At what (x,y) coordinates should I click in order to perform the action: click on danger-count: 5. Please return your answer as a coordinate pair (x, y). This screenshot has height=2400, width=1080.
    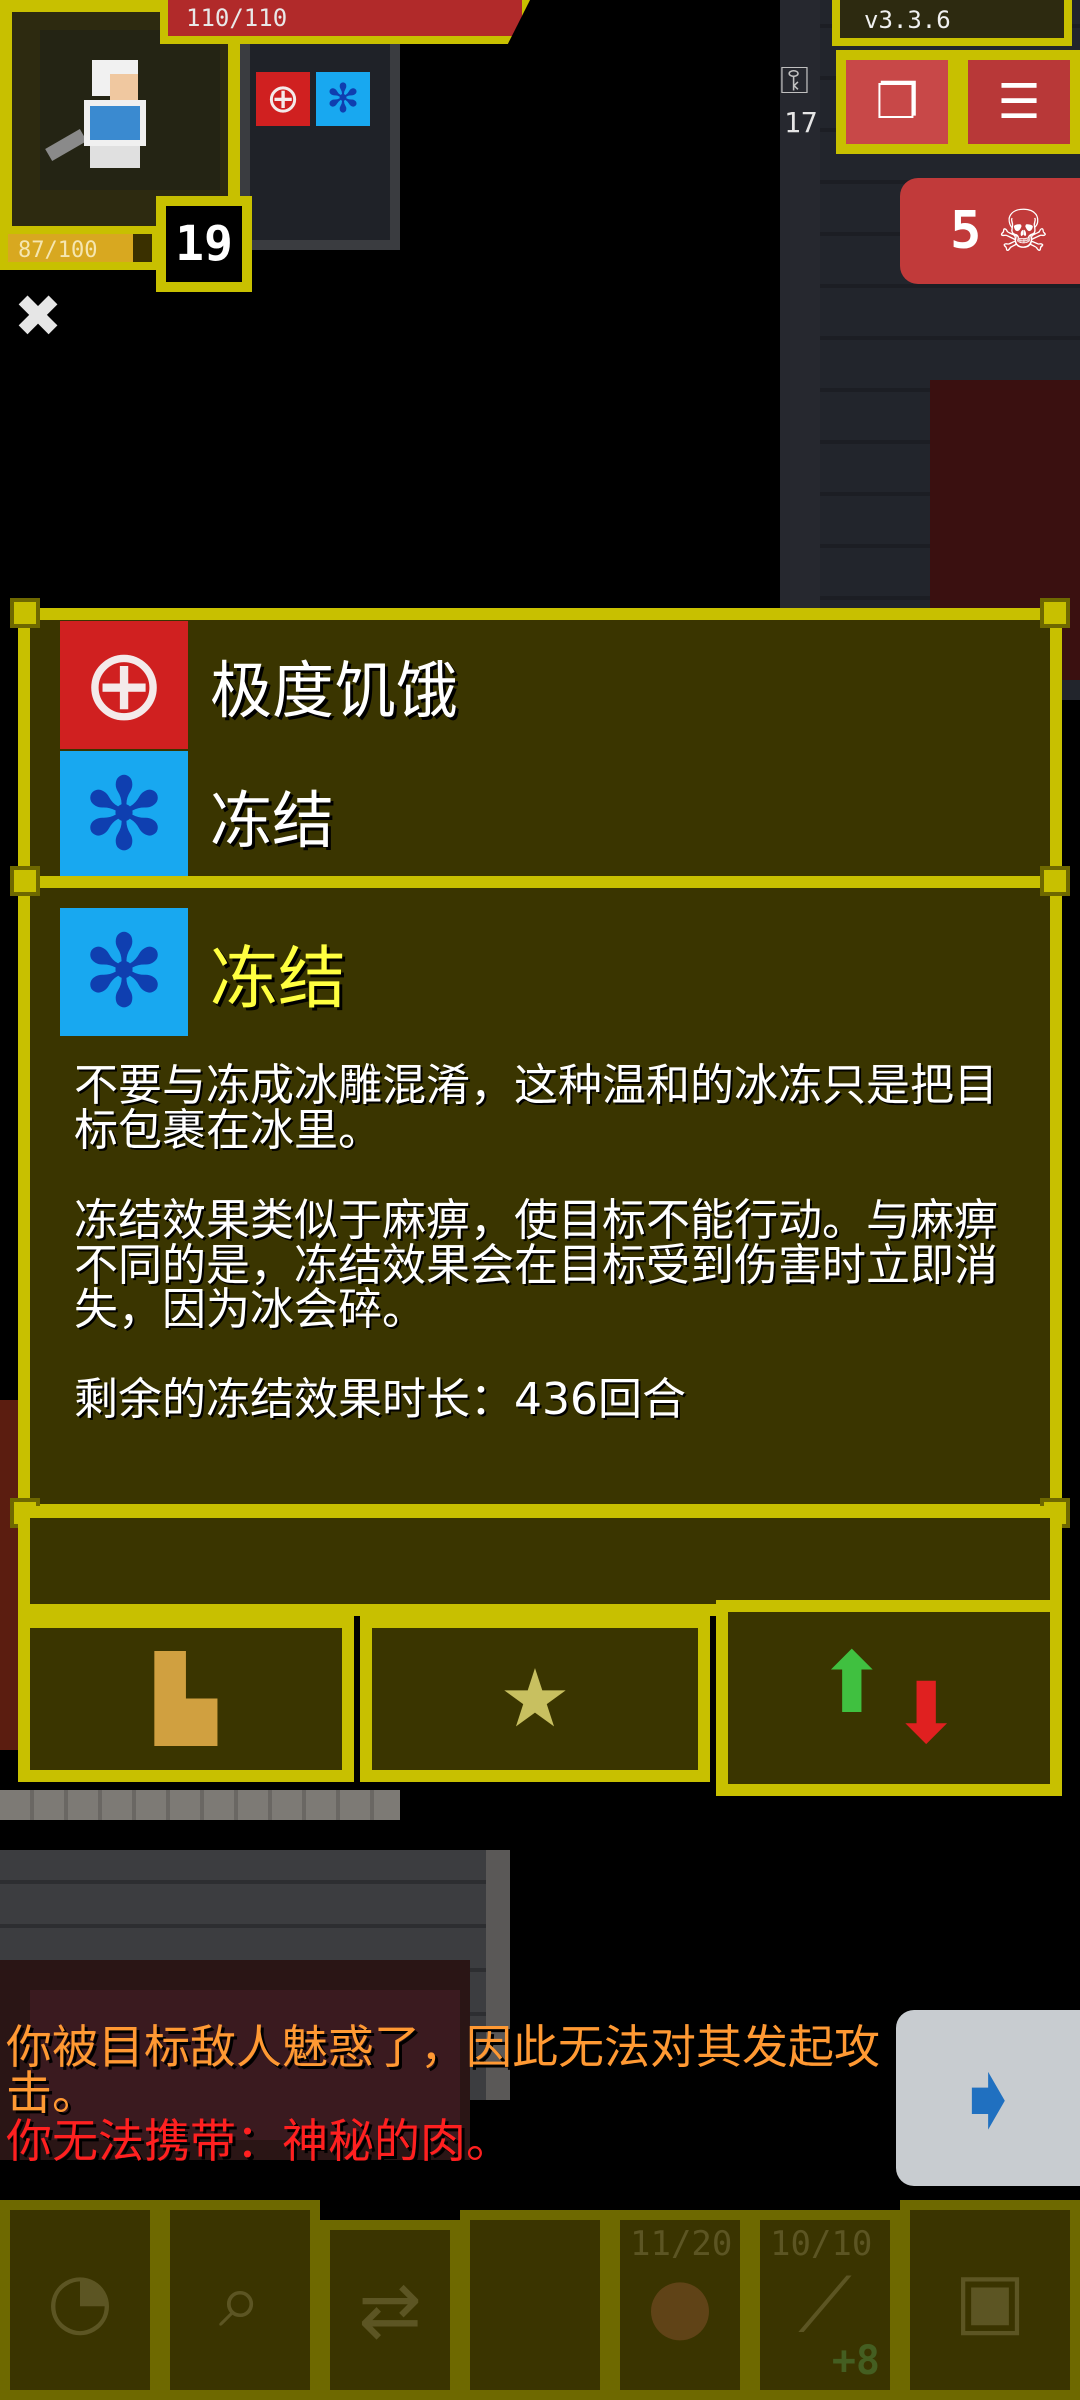
    Looking at the image, I should click on (966, 231).